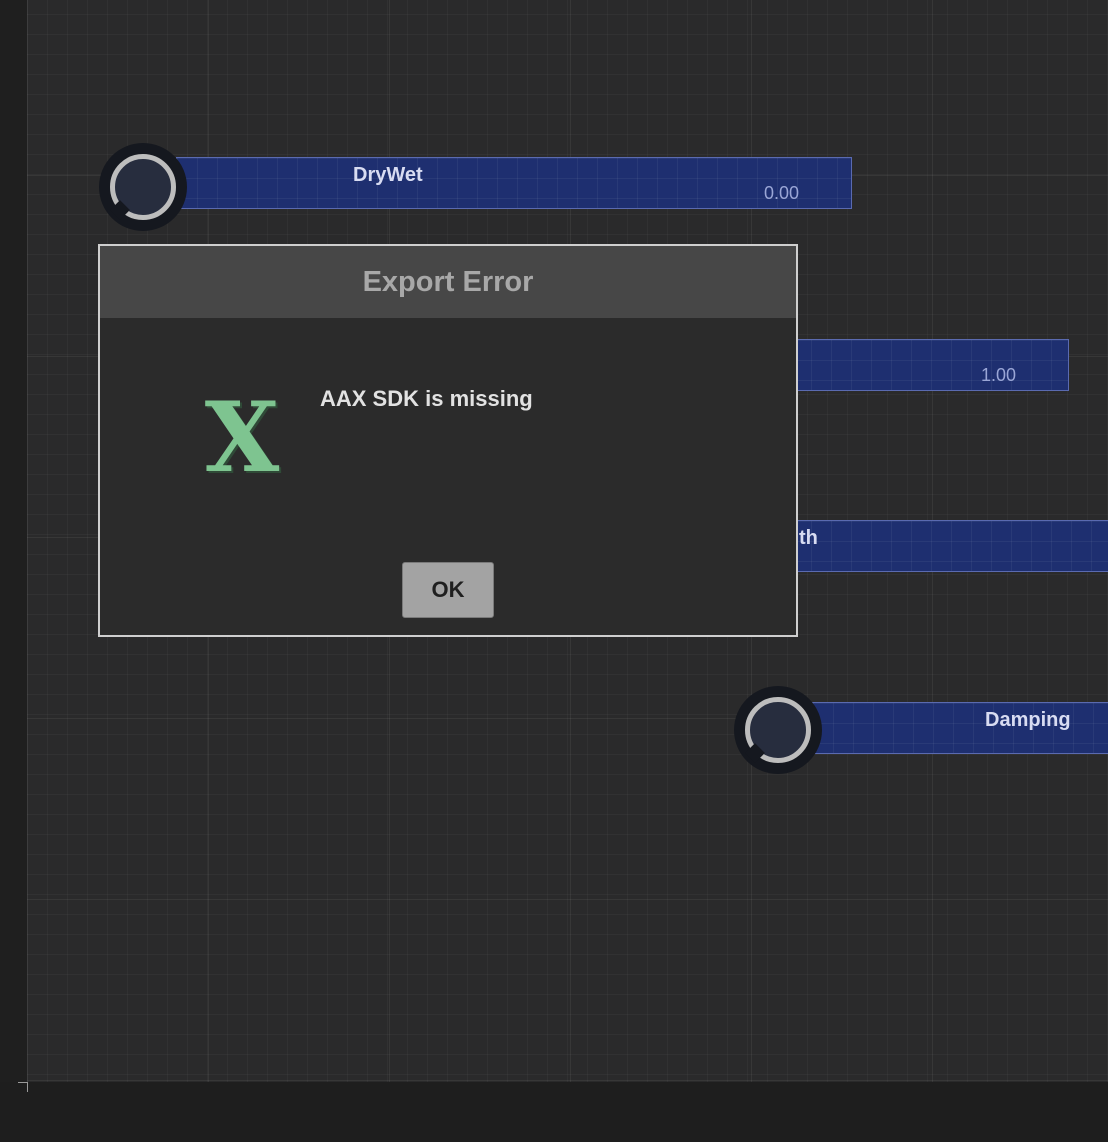 Image resolution: width=1108 pixels, height=1142 pixels. What do you see at coordinates (514, 183) in the screenshot?
I see `drywet-slider: DryWet 0.00` at bounding box center [514, 183].